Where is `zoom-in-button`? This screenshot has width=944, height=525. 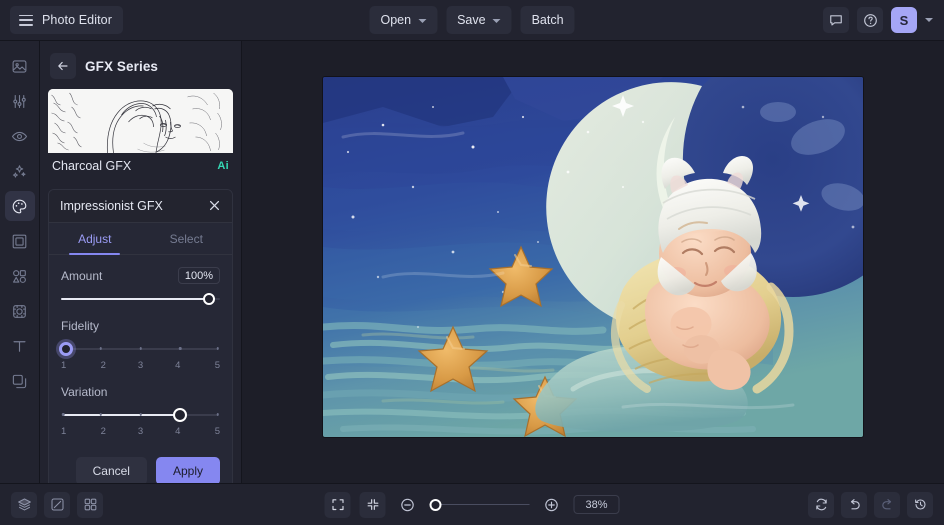 zoom-in-button is located at coordinates (552, 505).